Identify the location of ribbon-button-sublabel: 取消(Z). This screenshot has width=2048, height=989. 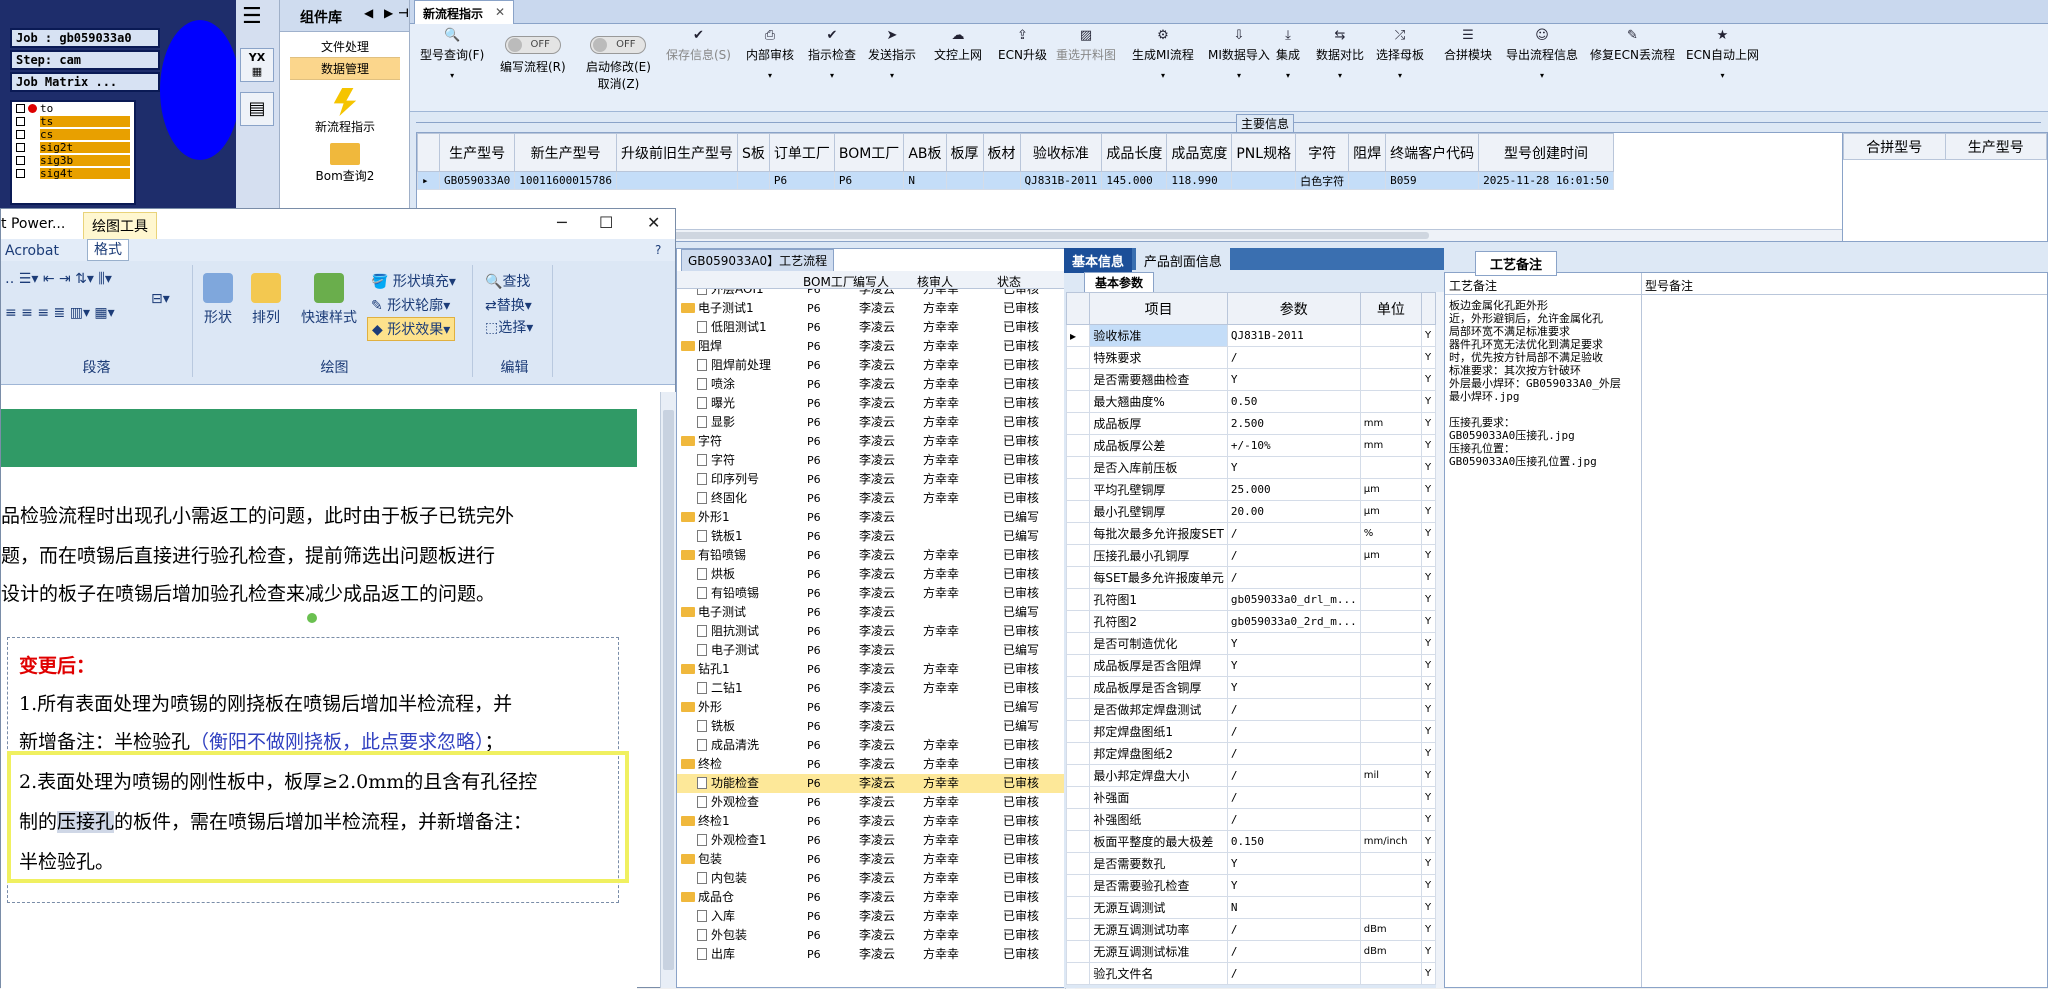
(619, 84).